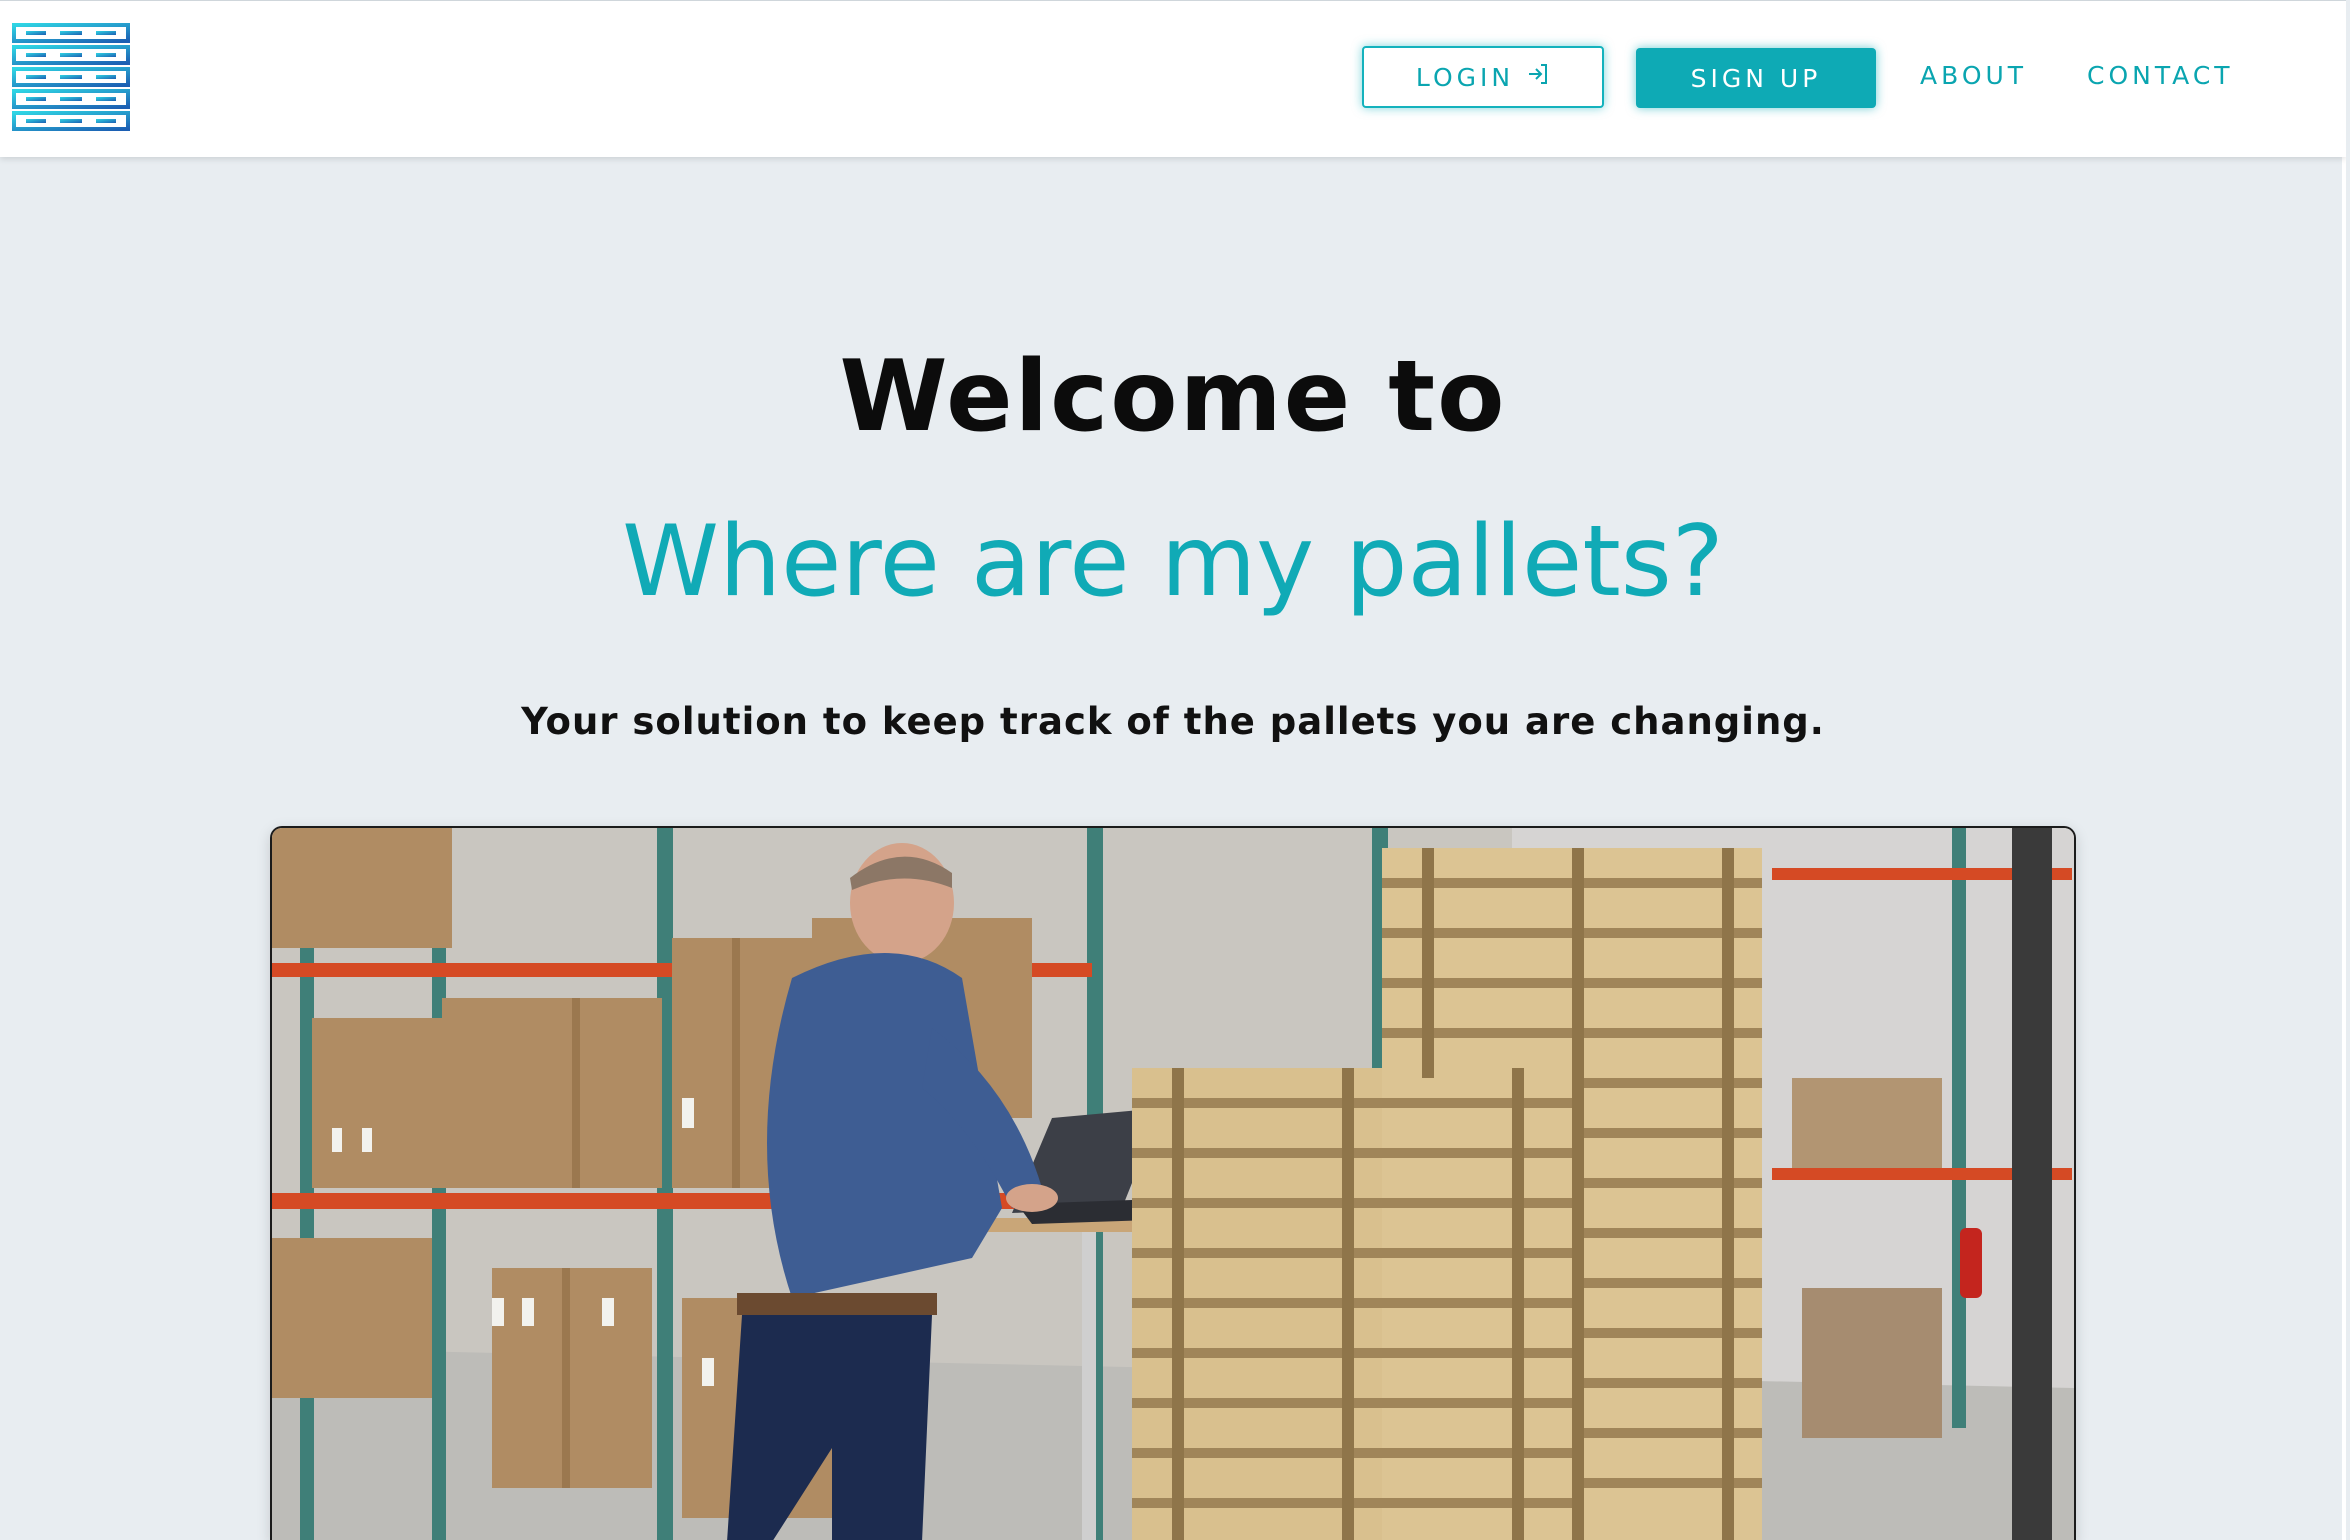 This screenshot has width=2350, height=1540. Describe the element at coordinates (2160, 75) in the screenshot. I see `nav-contact-link: CONTACT` at that location.